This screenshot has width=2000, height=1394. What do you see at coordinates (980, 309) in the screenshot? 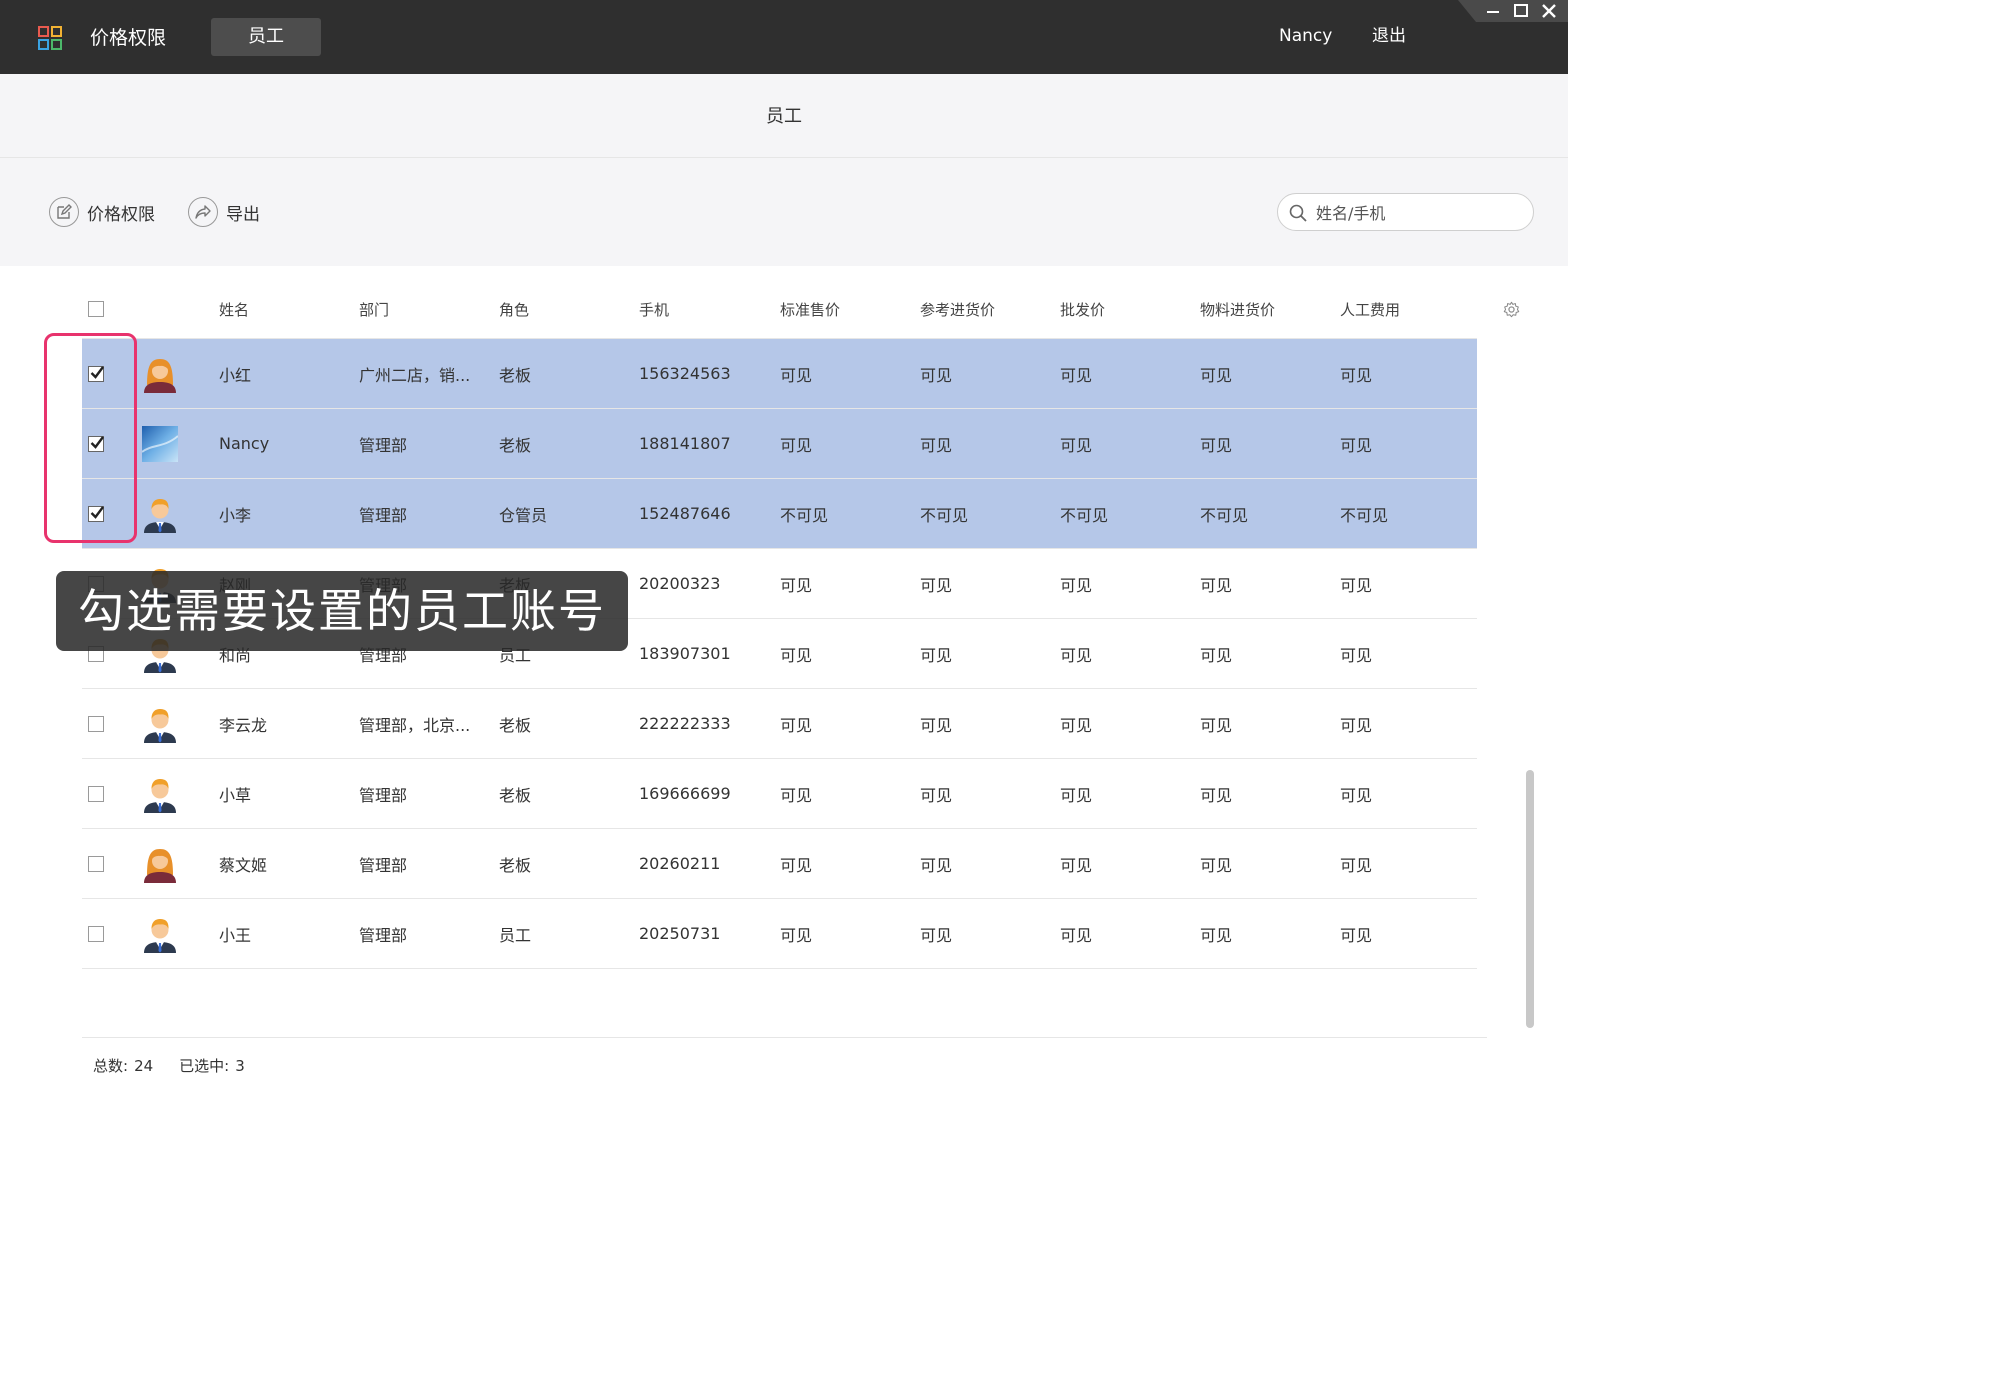
I see `header-ref-purchase: 参考进货价` at bounding box center [980, 309].